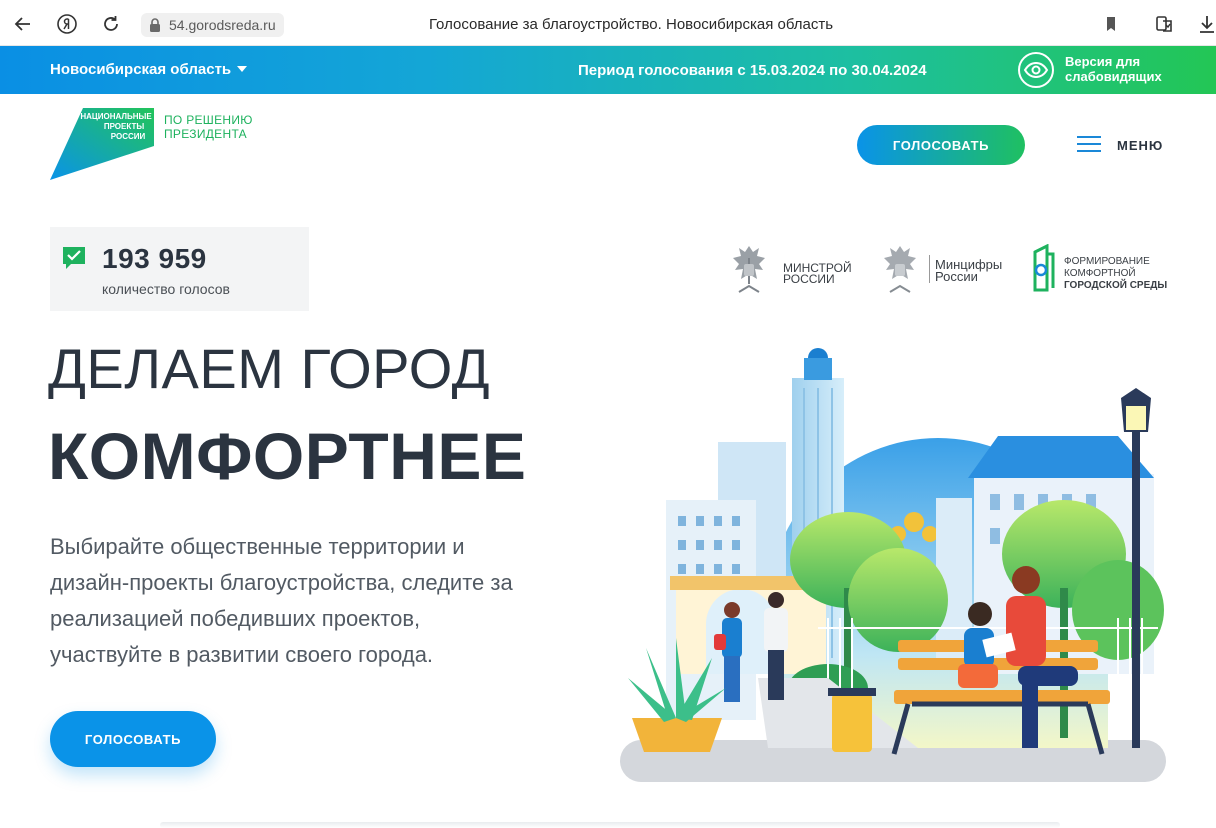  What do you see at coordinates (929, 269) in the screenshot?
I see `partner-divider` at bounding box center [929, 269].